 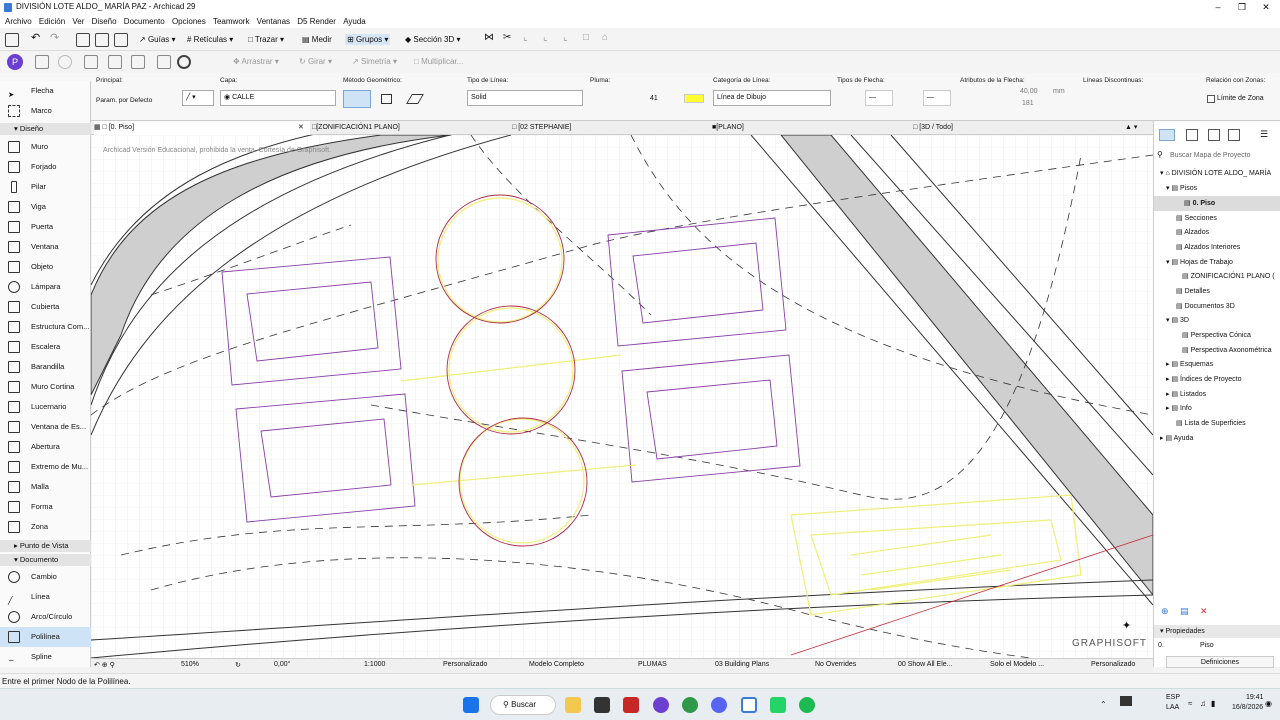 What do you see at coordinates (1192, 135) in the screenshot?
I see `view-map-icon` at bounding box center [1192, 135].